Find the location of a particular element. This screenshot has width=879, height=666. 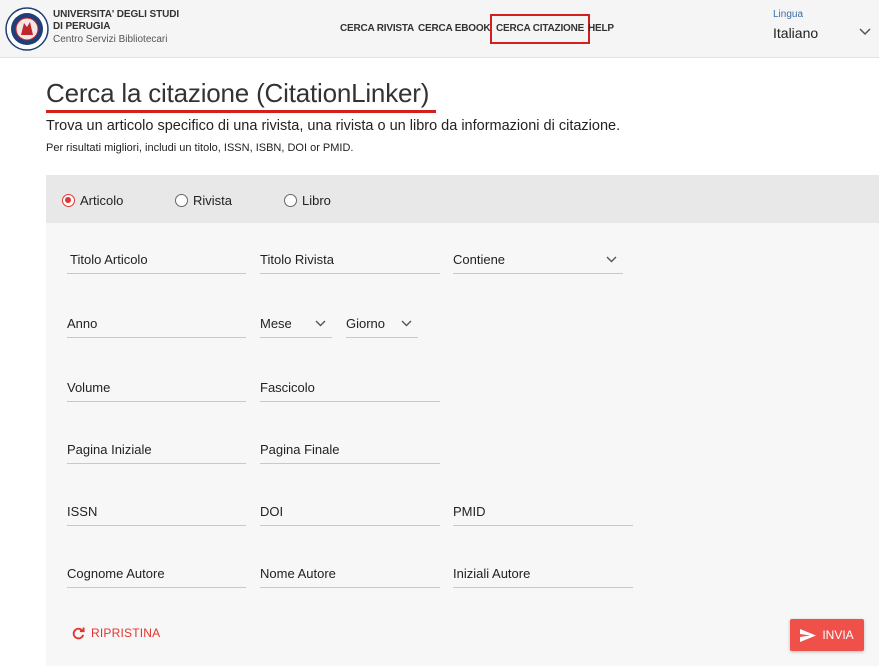

reset-button: RIPRISTINA is located at coordinates (116, 633).